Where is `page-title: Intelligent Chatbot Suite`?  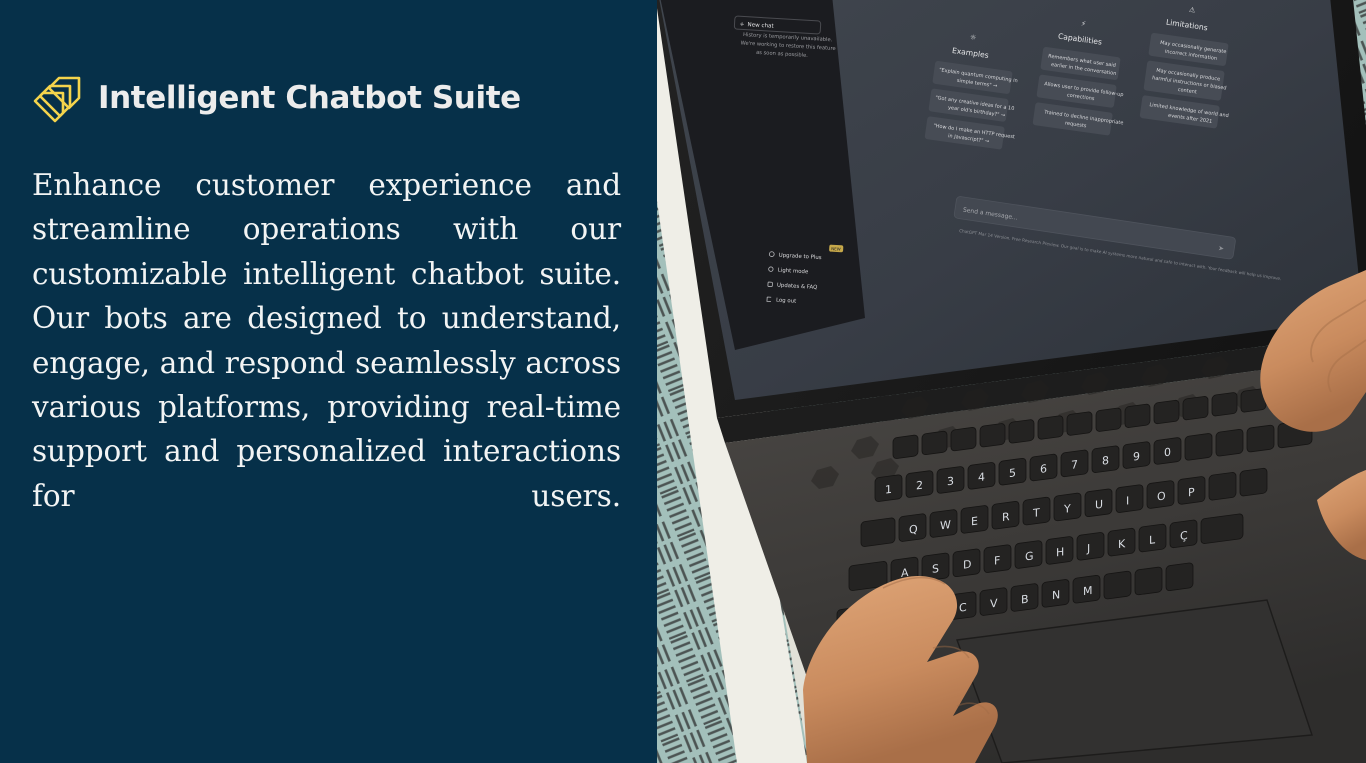 page-title: Intelligent Chatbot Suite is located at coordinates (309, 98).